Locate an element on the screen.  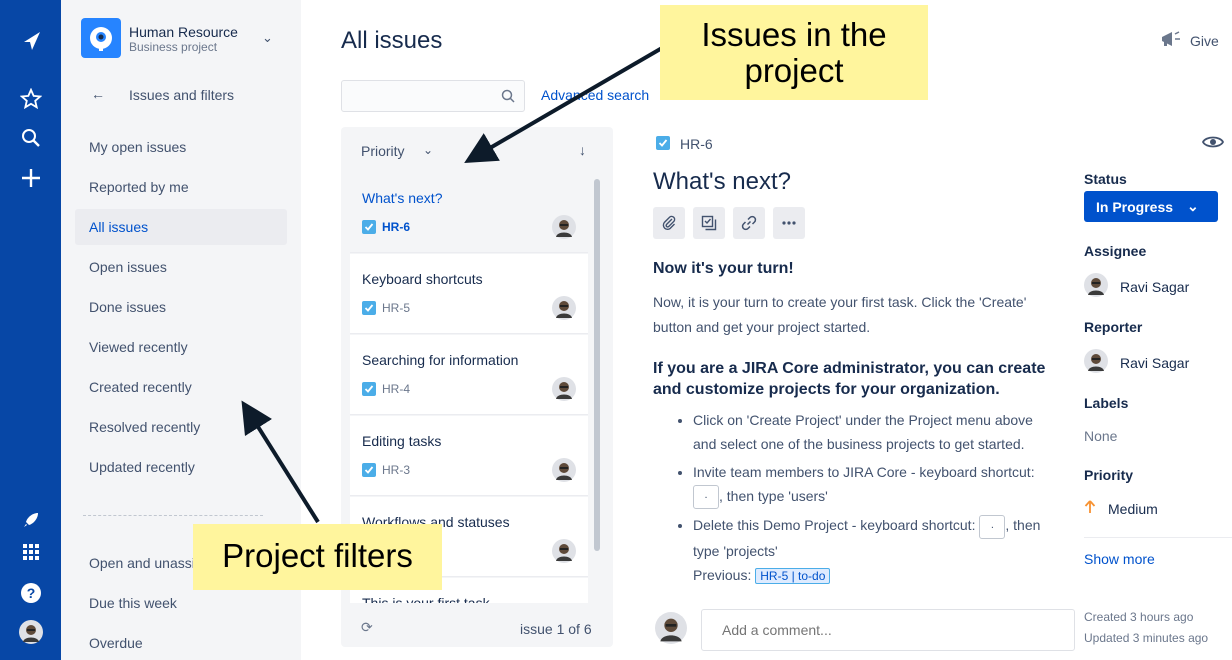
filter-my-open-issues: My open issues is located at coordinates (181, 147).